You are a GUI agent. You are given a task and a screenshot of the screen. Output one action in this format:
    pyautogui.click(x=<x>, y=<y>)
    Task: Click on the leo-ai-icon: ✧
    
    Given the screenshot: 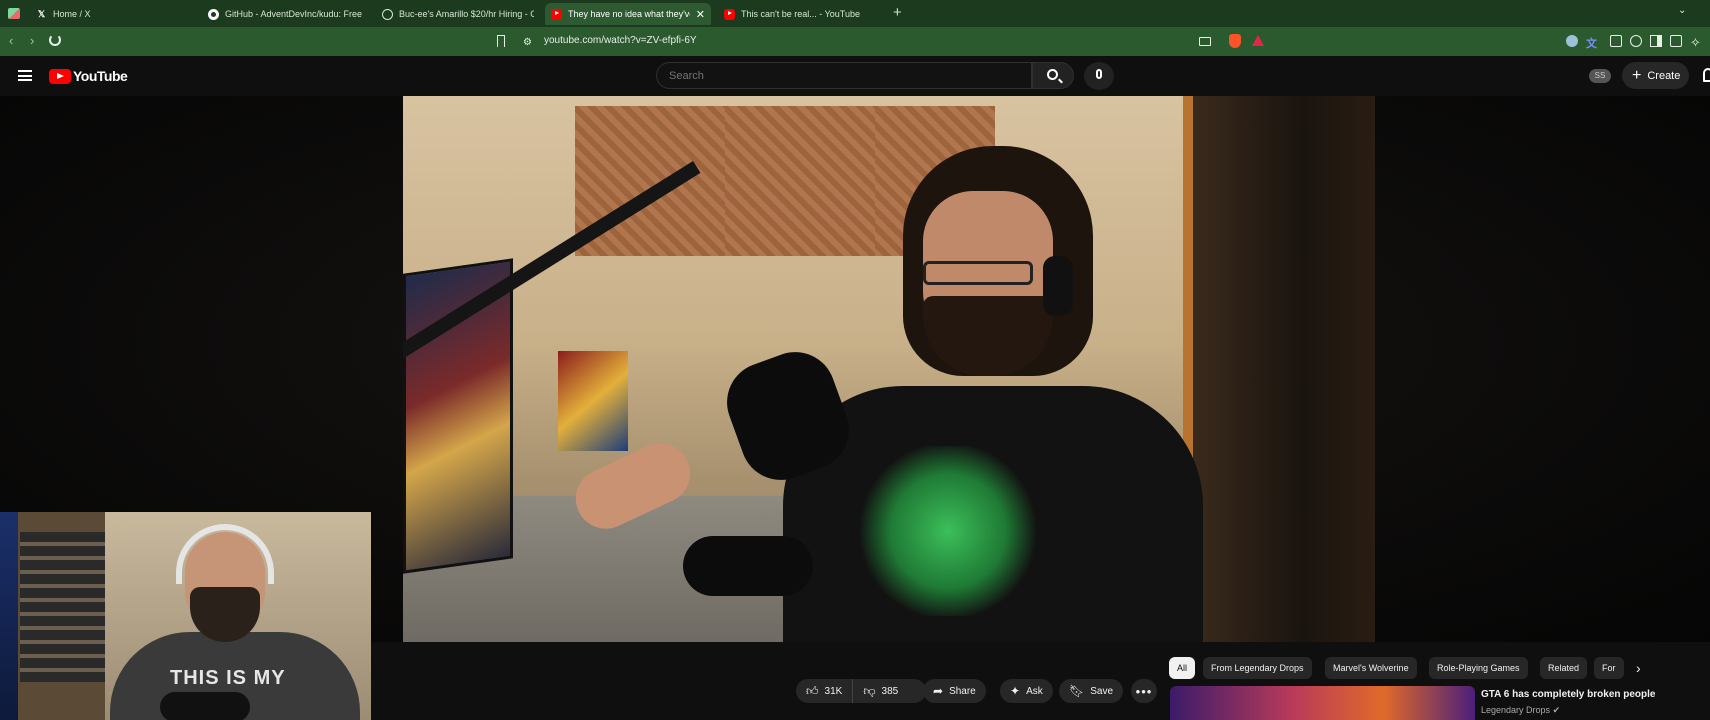 What is the action you would take?
    pyautogui.click(x=1696, y=42)
    